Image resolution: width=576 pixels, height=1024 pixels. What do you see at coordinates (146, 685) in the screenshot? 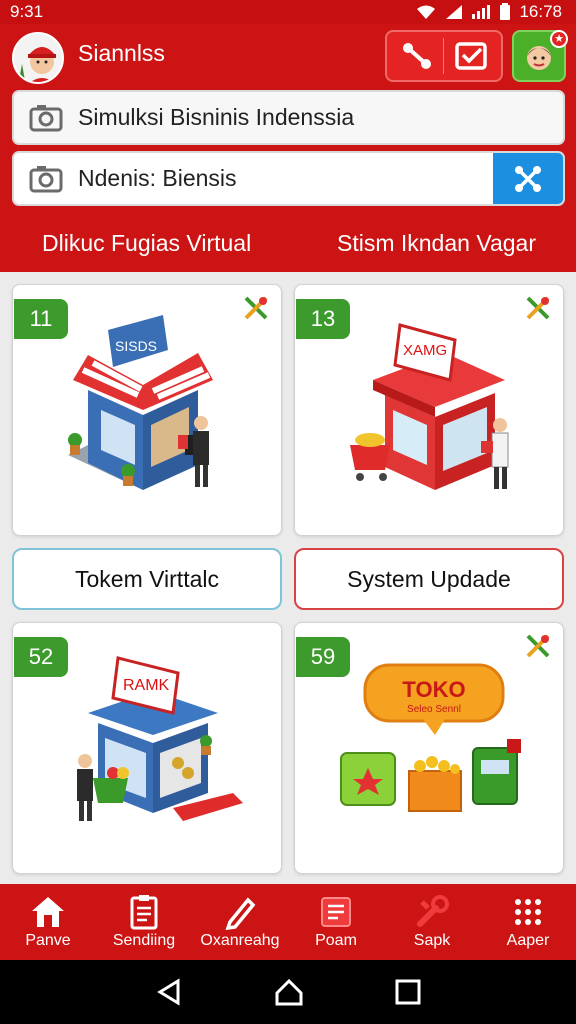
I see `store-sign-3: RAMK` at bounding box center [146, 685].